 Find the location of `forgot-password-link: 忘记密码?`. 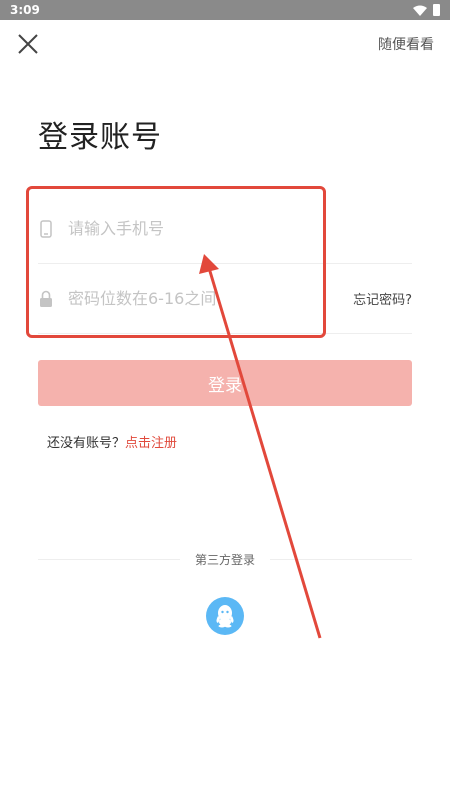

forgot-password-link: 忘记密码? is located at coordinates (382, 298).